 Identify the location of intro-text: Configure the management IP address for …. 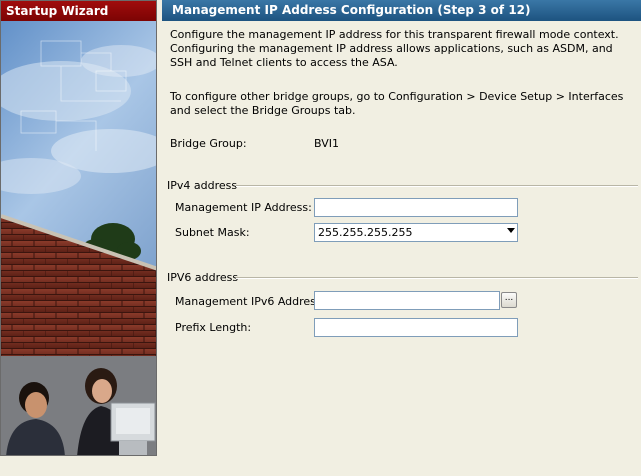
(394, 48).